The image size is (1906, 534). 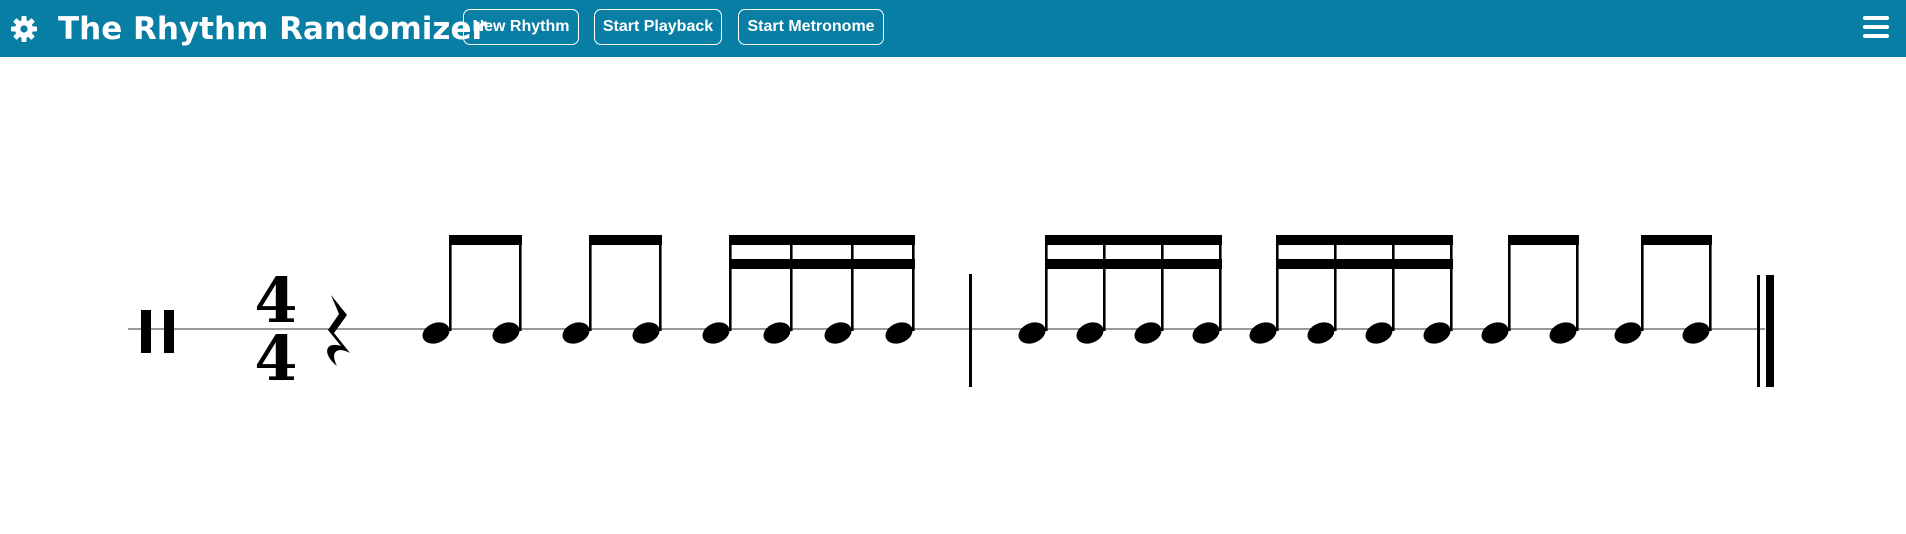 I want to click on final-barline, so click(x=1765, y=331).